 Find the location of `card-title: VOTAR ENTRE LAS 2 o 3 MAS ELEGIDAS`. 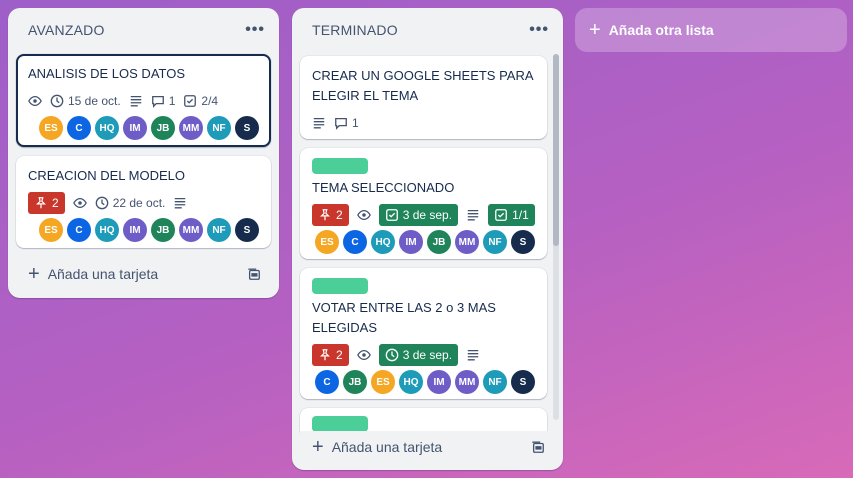

card-title: VOTAR ENTRE LAS 2 o 3 MAS ELEGIDAS is located at coordinates (404, 317).